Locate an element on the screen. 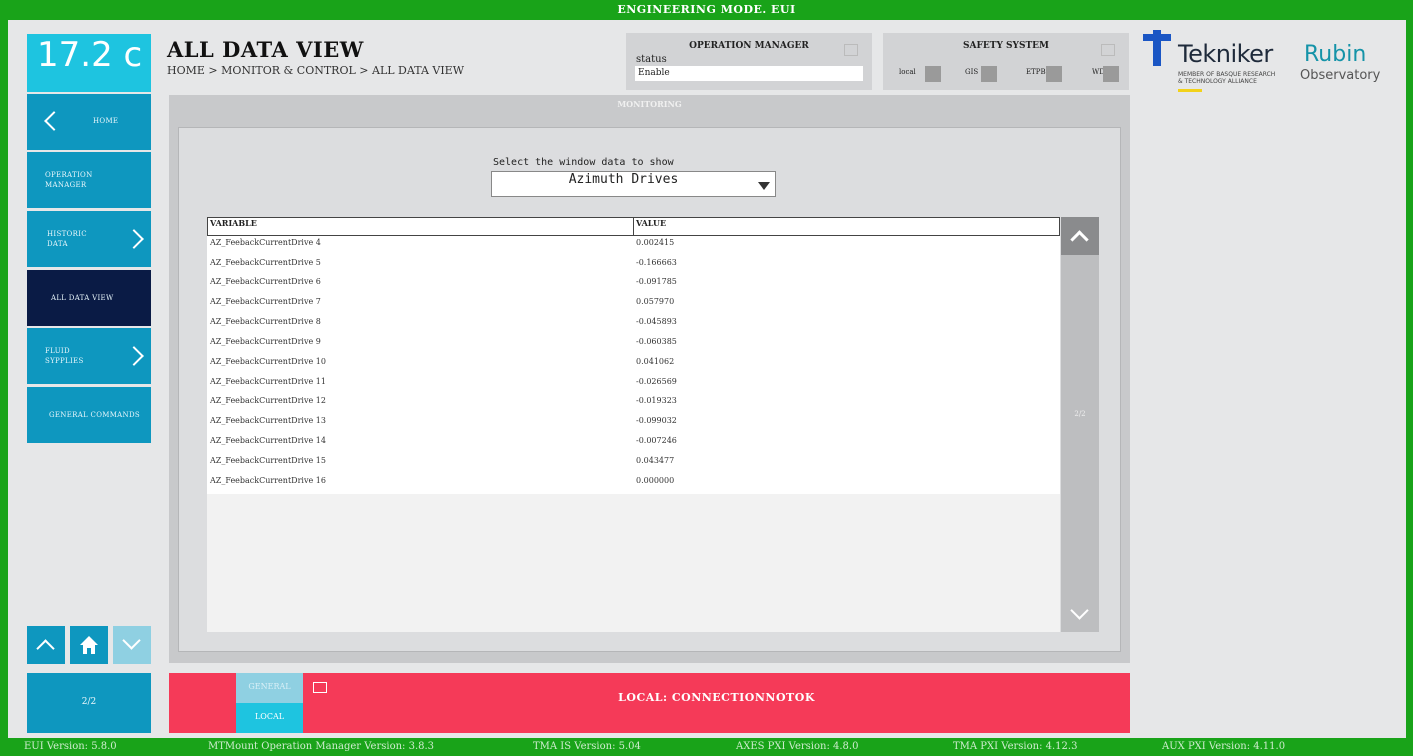  tma-pxi-version: TMA PXI Version: 4.12.3 is located at coordinates (1015, 746).